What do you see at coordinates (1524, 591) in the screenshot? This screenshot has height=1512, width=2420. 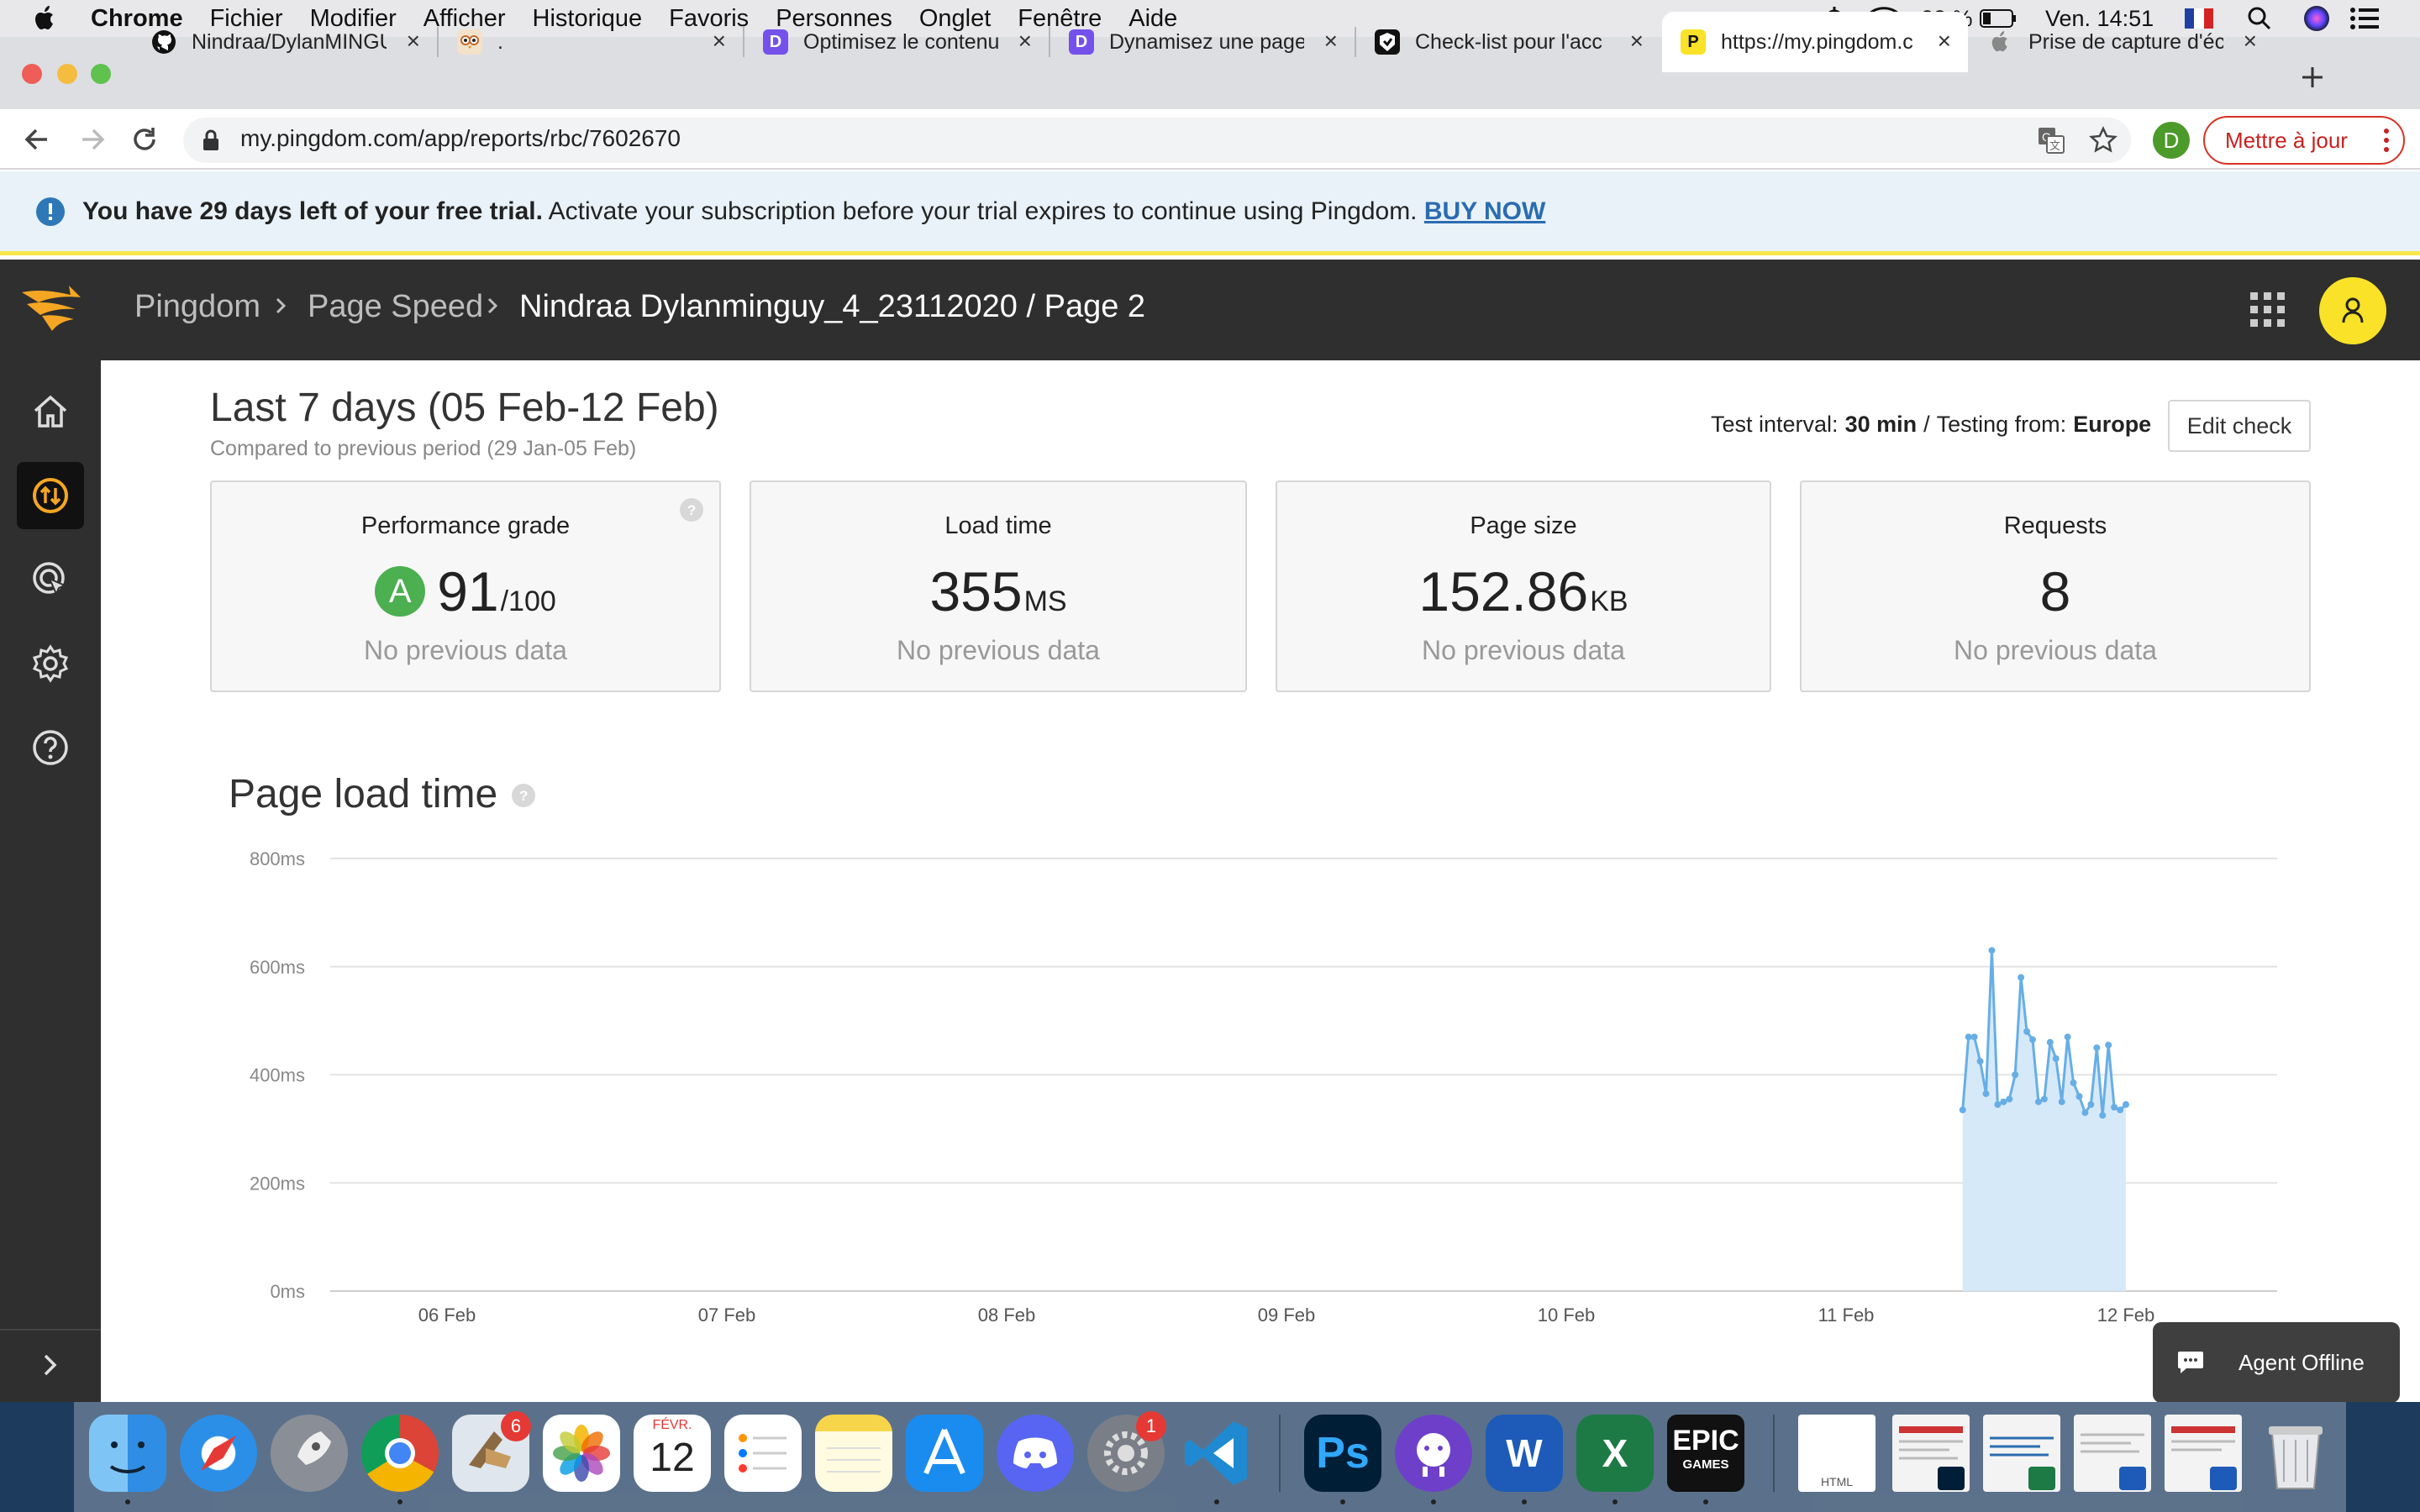 I see `card-value-row: 152.86 KB` at bounding box center [1524, 591].